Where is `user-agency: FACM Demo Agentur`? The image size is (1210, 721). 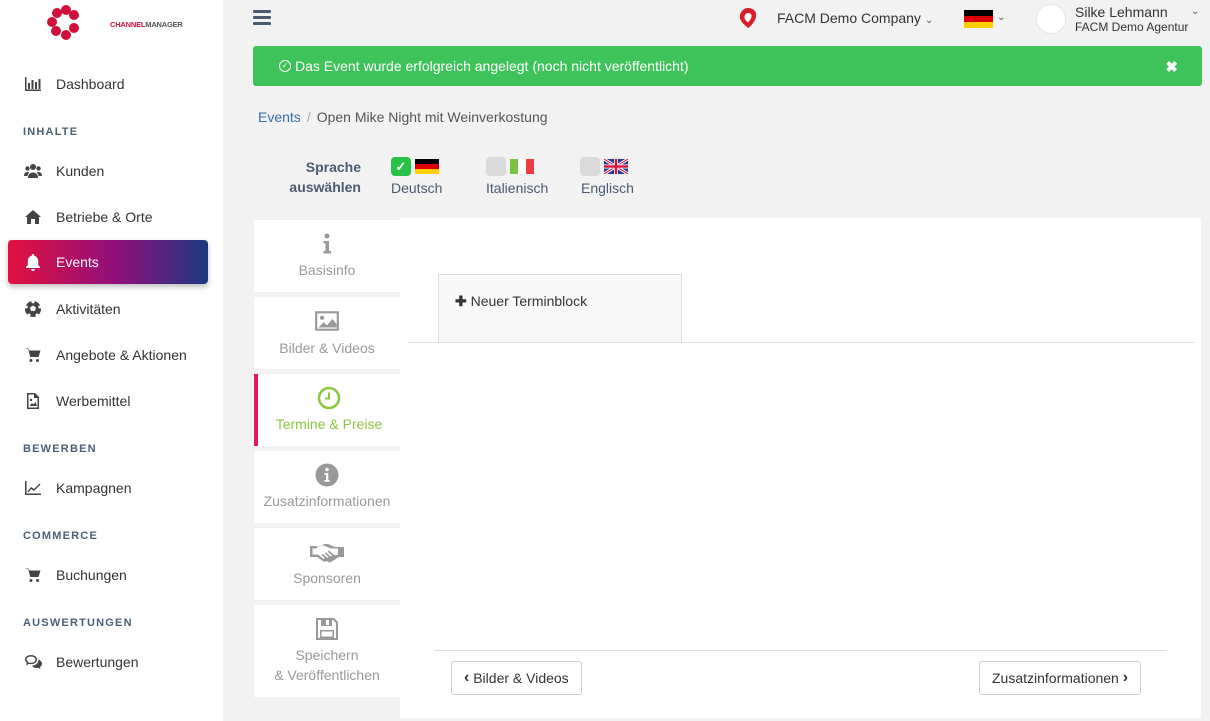
user-agency: FACM Demo Agentur is located at coordinates (1132, 27).